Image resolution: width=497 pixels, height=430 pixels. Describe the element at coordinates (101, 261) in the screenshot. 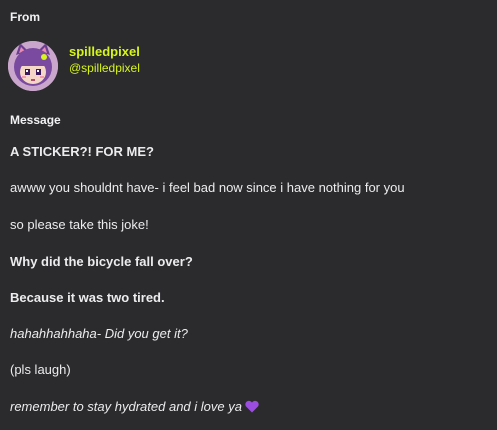

I see `message-line-4: Why did the bicycle fall over?` at that location.